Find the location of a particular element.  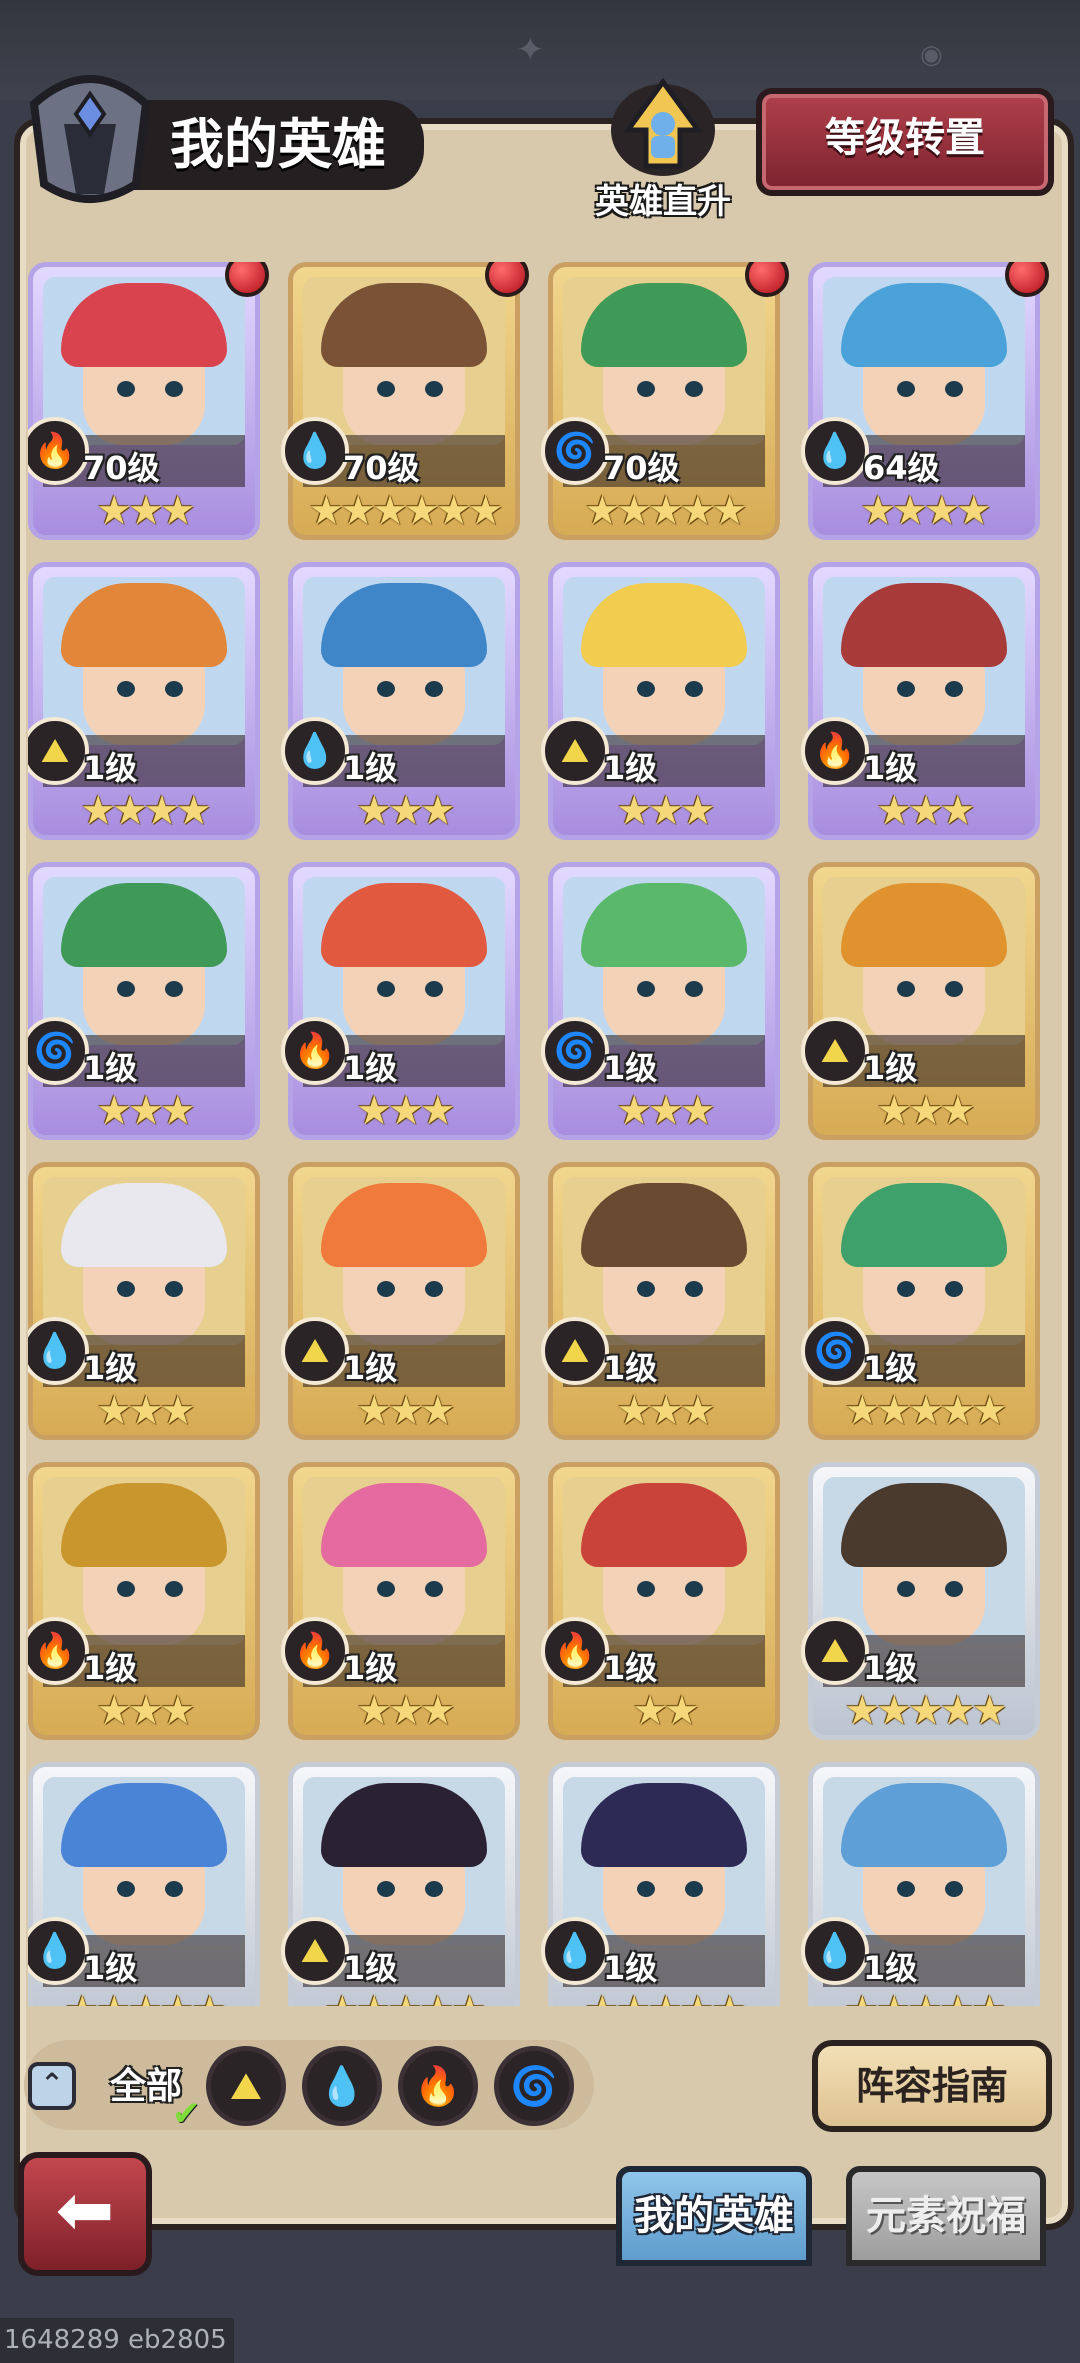

upgrade-arrow-icon is located at coordinates (663, 126).